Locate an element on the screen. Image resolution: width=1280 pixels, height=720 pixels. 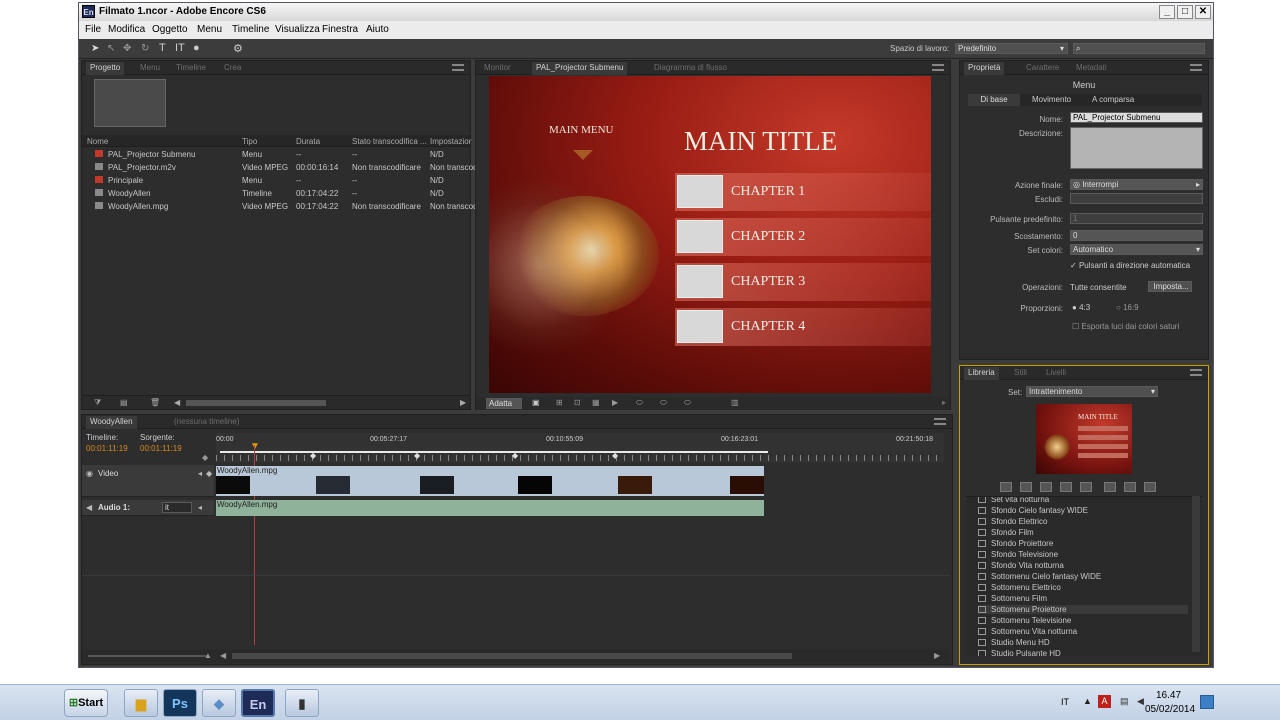
name-field: PAL_Projector Submenu is located at coordinates (1136, 117).